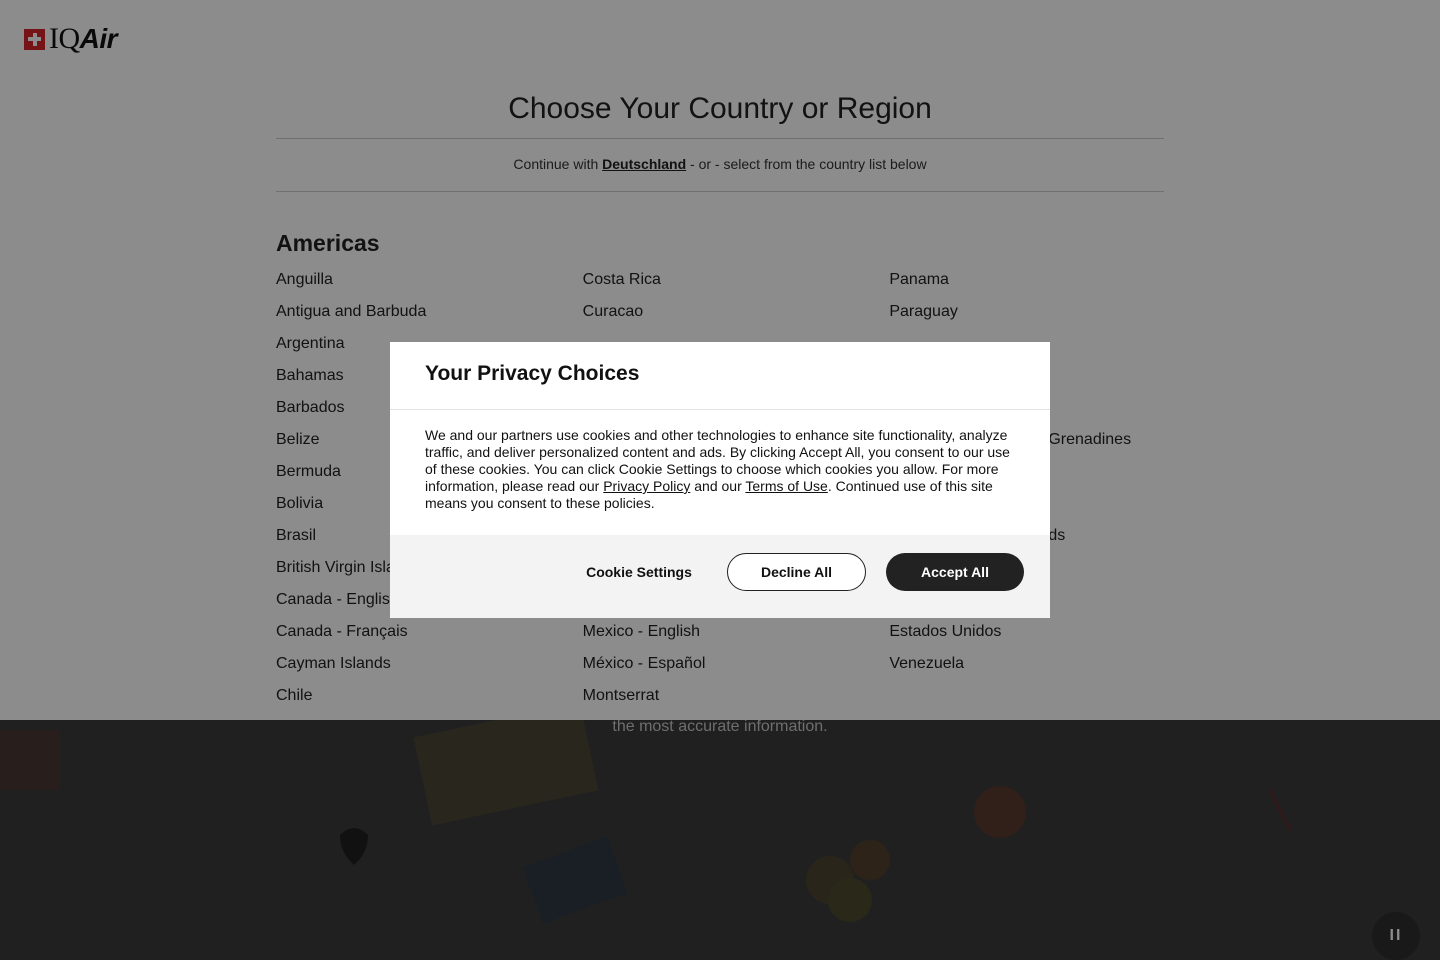 The width and height of the screenshot is (1440, 960). I want to click on accept-all-button: Accept All, so click(955, 572).